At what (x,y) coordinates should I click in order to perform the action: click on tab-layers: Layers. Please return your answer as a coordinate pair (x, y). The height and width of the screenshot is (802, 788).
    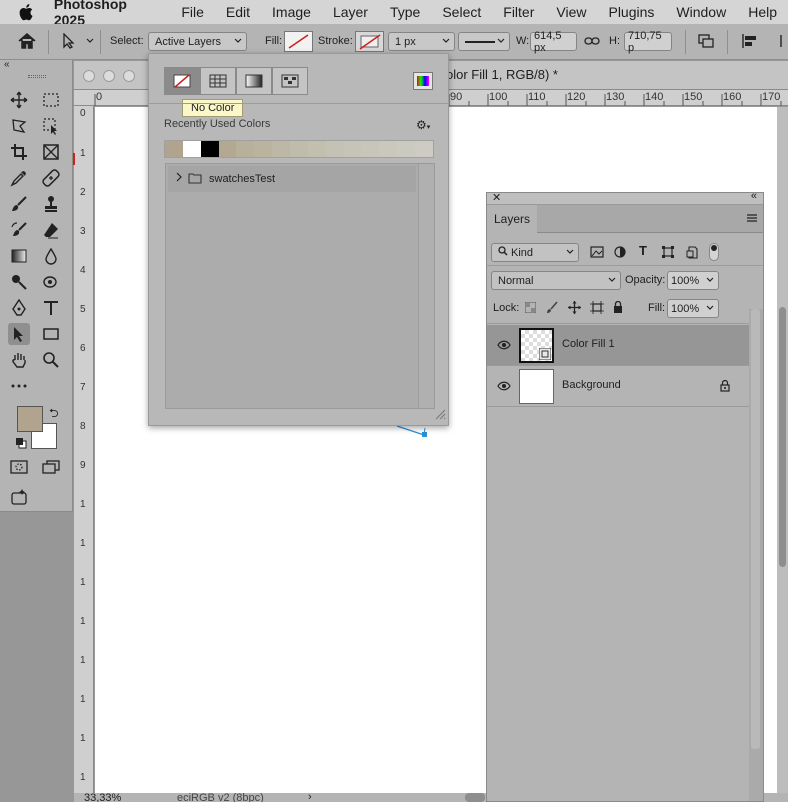
    Looking at the image, I should click on (512, 219).